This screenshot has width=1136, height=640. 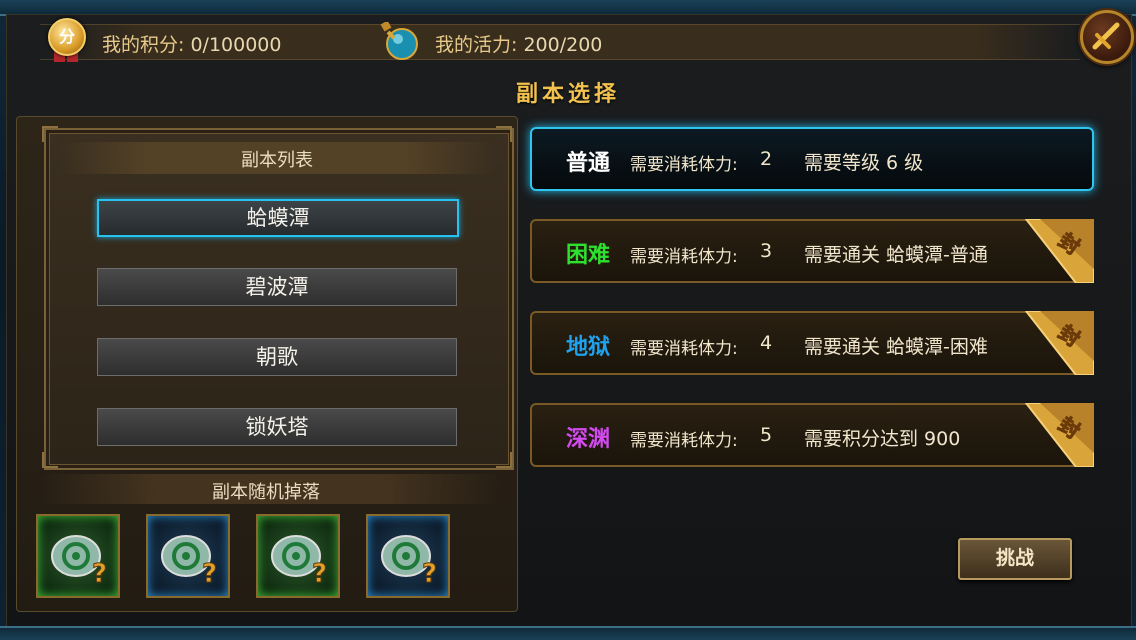 I want to click on energy-cost-value: 2, so click(x=766, y=159).